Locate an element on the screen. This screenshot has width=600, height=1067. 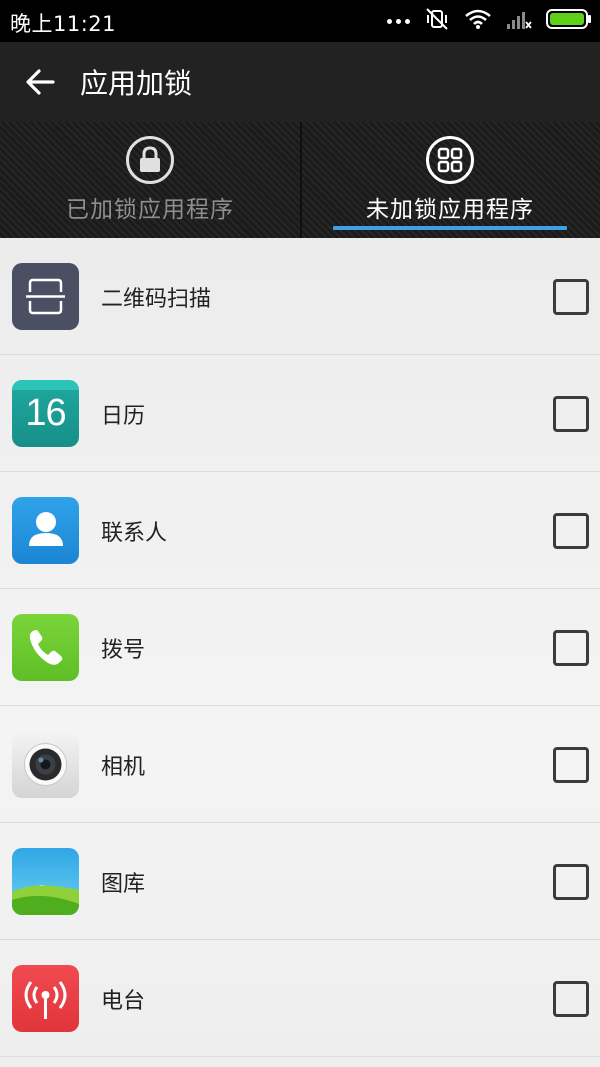
tab-unlocked-apps: 未加锁应用程序 is located at coordinates (450, 180).